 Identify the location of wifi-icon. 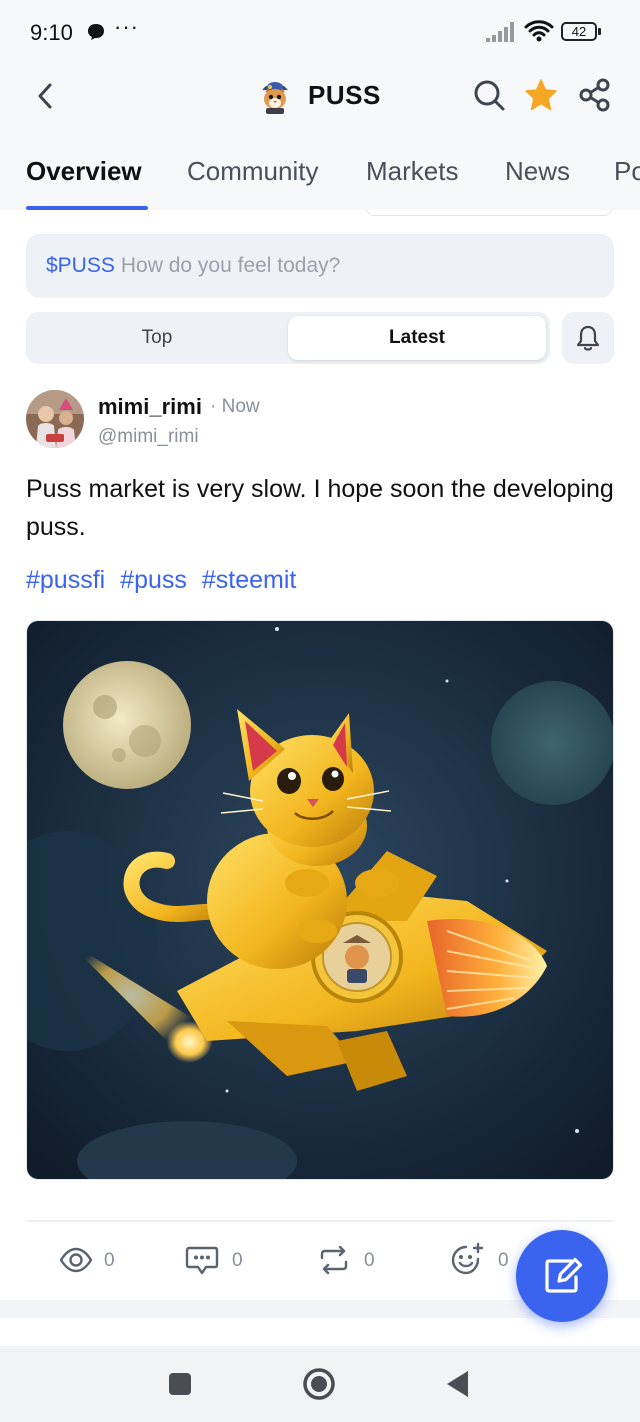
(539, 33).